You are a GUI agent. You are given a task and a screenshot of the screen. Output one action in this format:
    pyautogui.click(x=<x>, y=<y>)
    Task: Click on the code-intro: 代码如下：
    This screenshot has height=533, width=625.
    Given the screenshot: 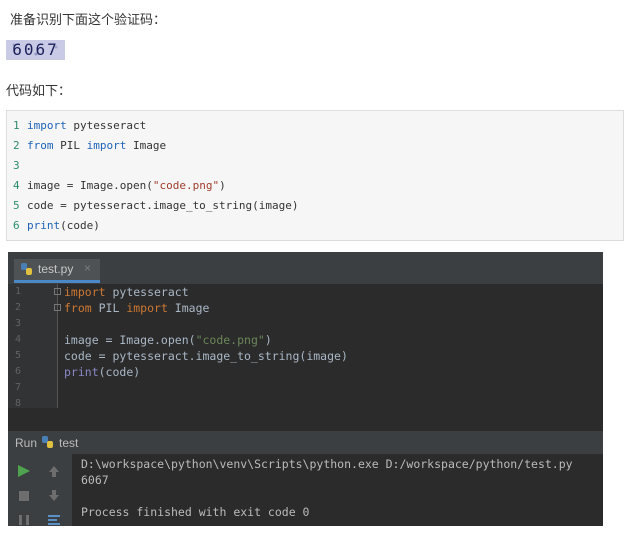 What is the action you would take?
    pyautogui.click(x=39, y=91)
    